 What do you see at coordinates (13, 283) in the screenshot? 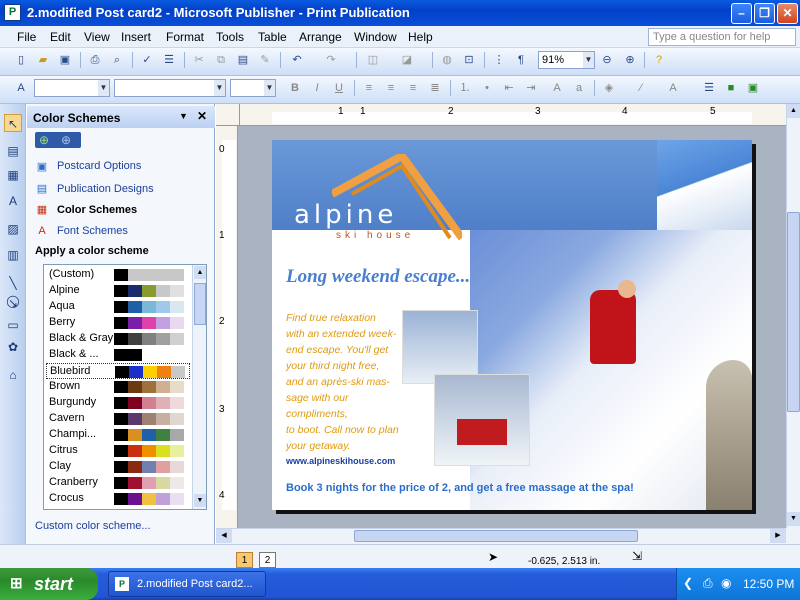
I see `line-icon: ╲` at bounding box center [13, 283].